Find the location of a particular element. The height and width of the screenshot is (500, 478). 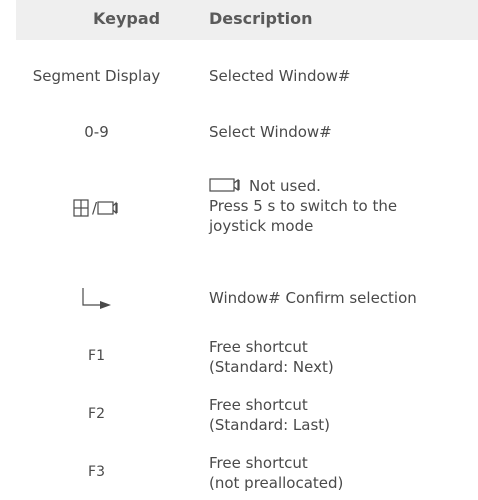

description-line: Select Window# is located at coordinates (270, 132).